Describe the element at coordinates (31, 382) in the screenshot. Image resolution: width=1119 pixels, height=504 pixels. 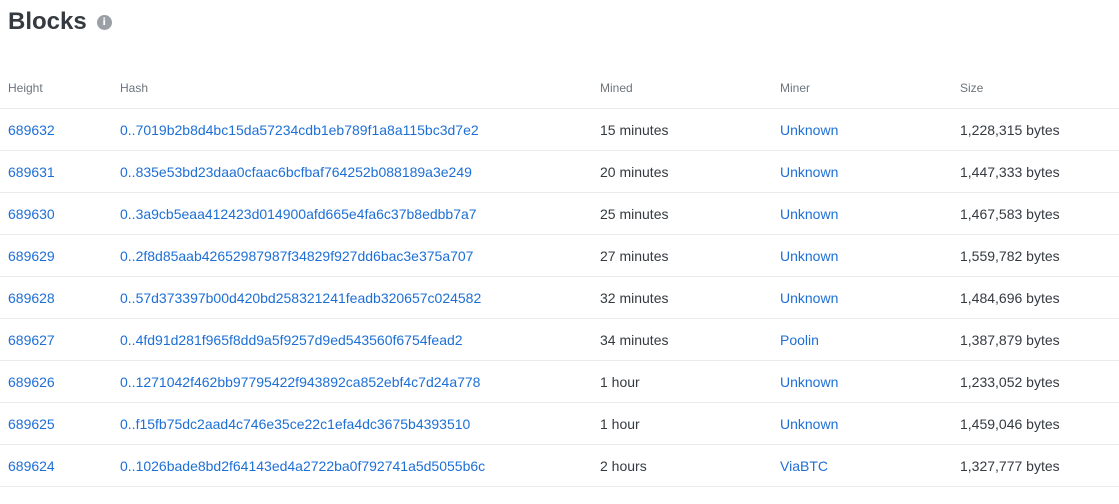
I see `block-height-link: 689626` at that location.